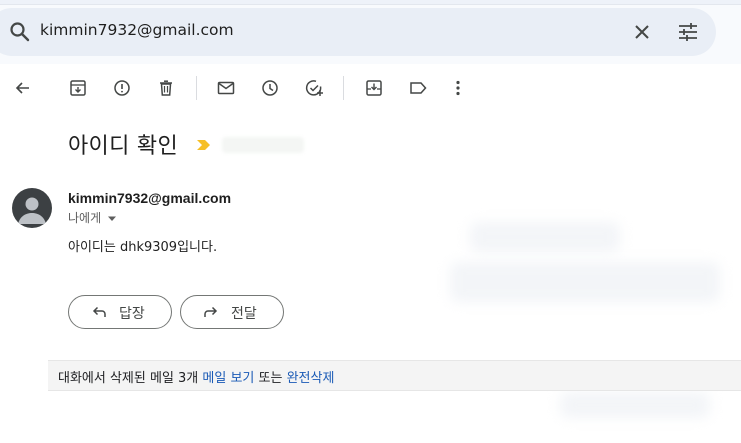 The image size is (741, 443). Describe the element at coordinates (311, 378) in the screenshot. I see `delete-forever-link: 완전삭제` at that location.